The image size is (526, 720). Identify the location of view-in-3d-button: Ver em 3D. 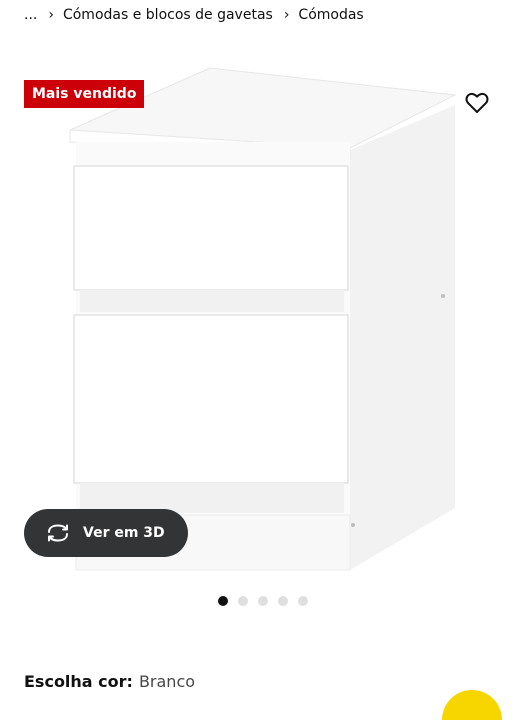
(106, 533).